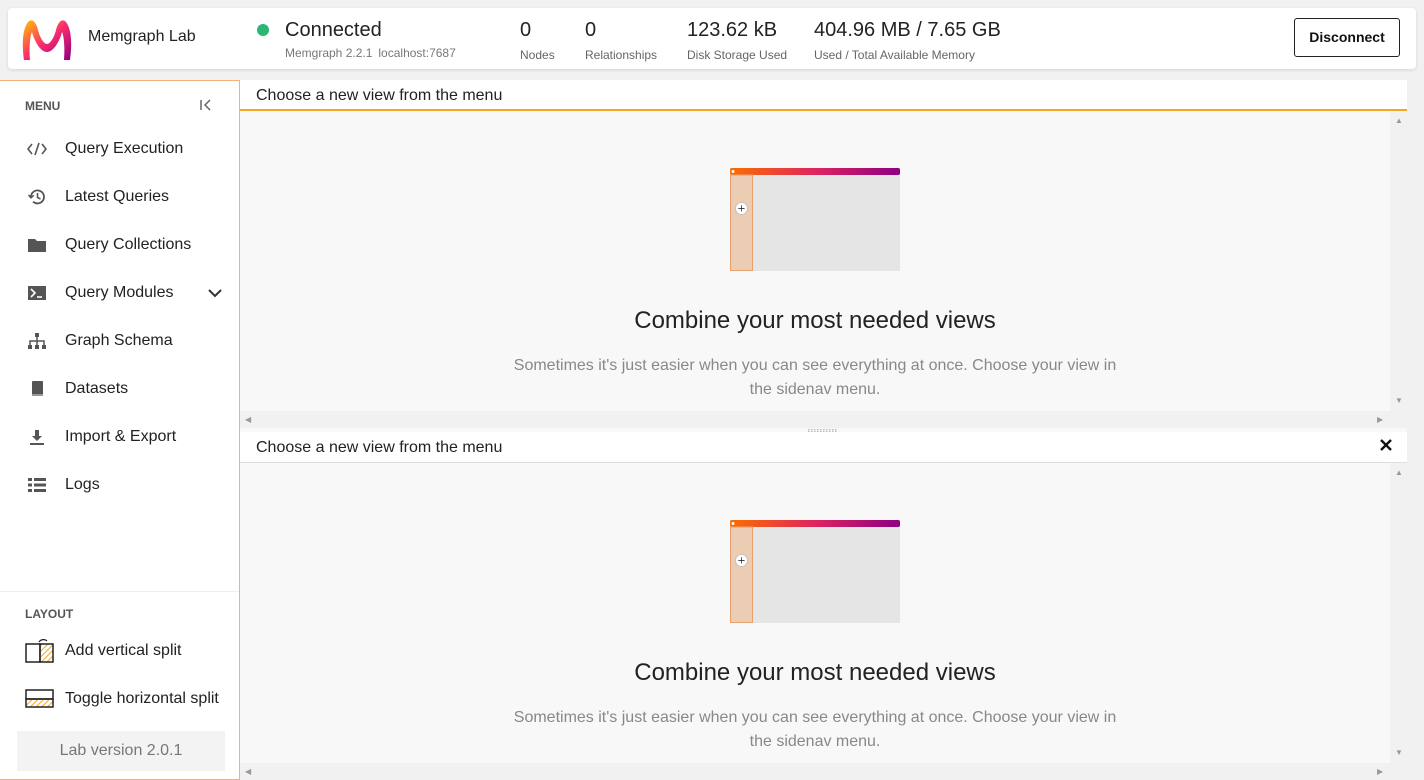 The image size is (1424, 780). I want to click on menu-item-query-collections: Query Collections, so click(119, 245).